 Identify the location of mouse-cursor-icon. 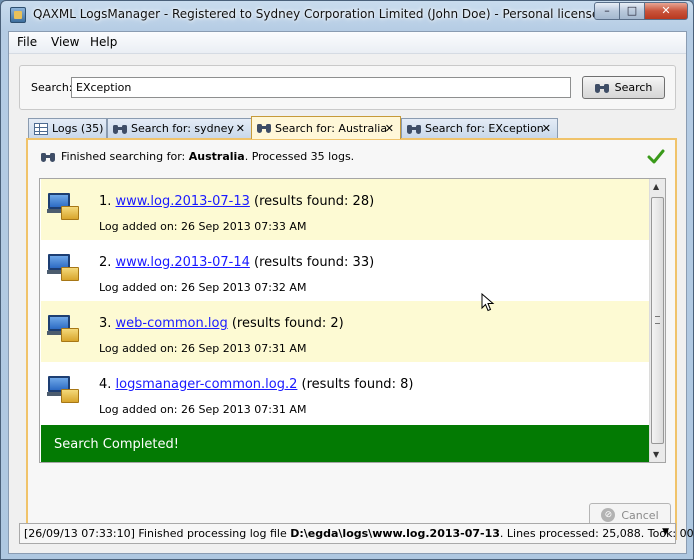
(488, 302).